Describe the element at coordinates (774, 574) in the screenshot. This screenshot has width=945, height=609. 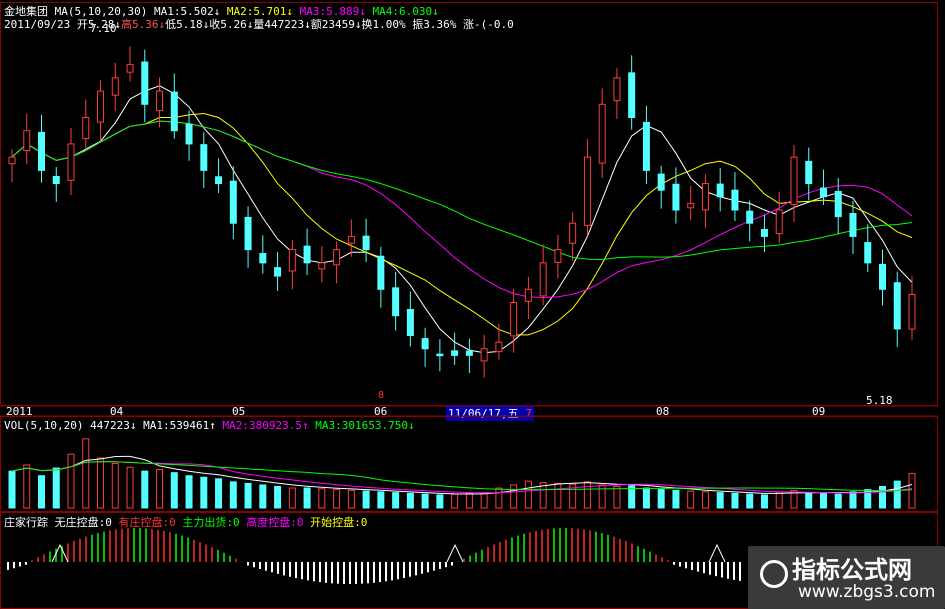
I see `watermark-logo-icon` at that location.